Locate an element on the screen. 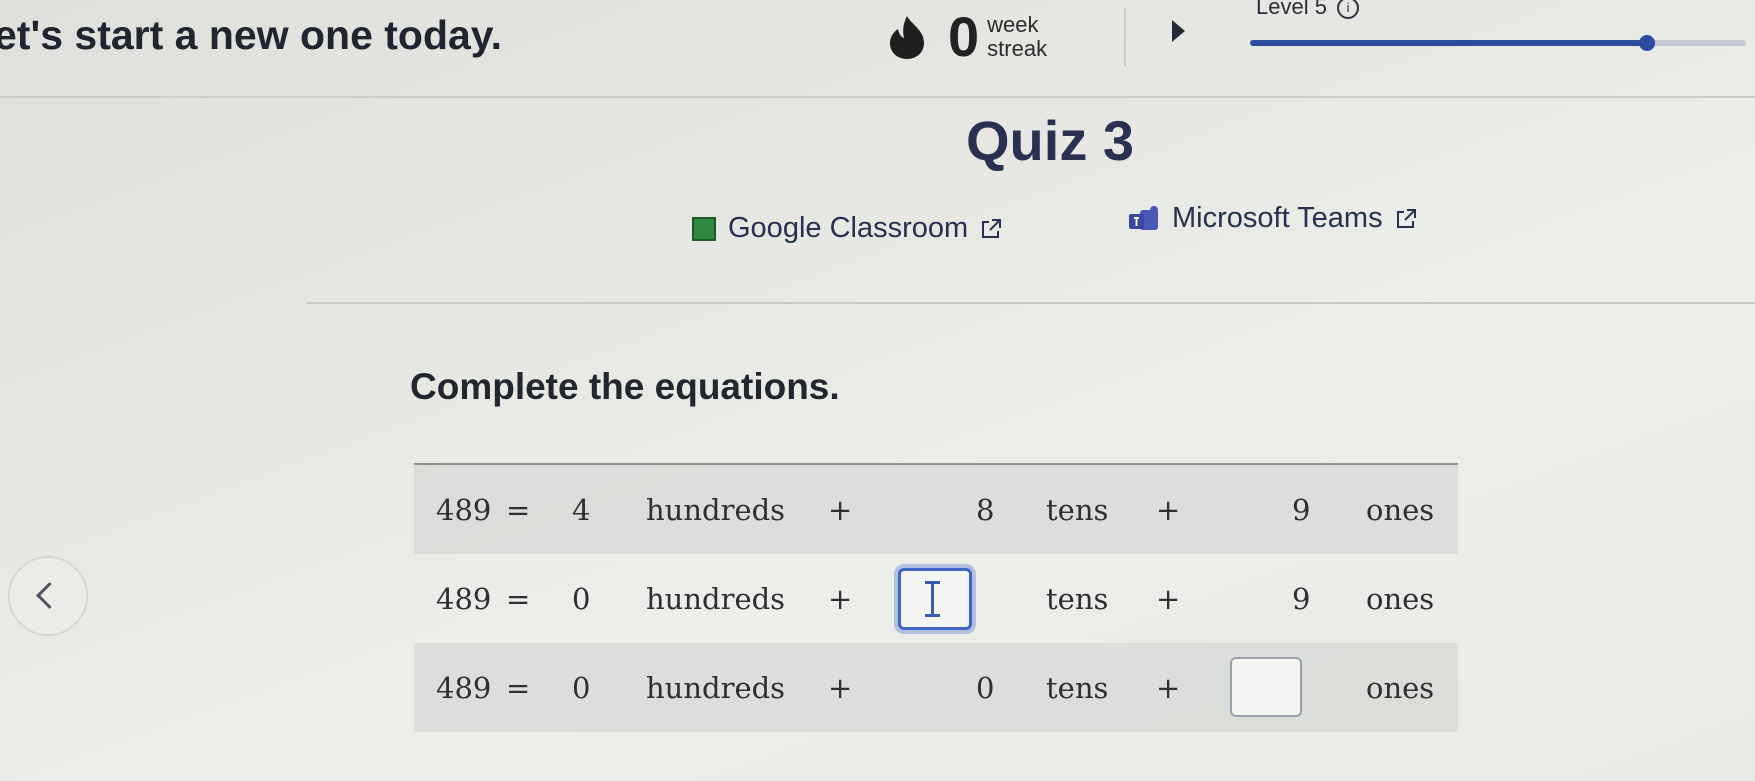  google-classroom-label: Google Classroom is located at coordinates (848, 228).